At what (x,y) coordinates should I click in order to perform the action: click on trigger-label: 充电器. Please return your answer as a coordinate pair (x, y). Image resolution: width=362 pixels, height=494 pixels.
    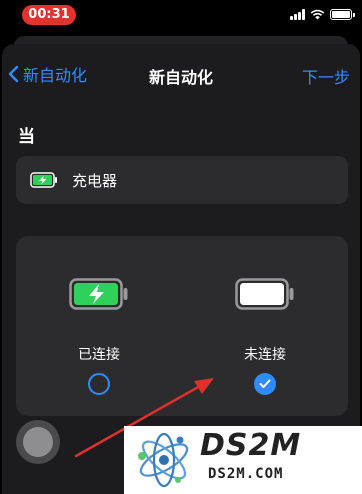
    Looking at the image, I should click on (95, 180).